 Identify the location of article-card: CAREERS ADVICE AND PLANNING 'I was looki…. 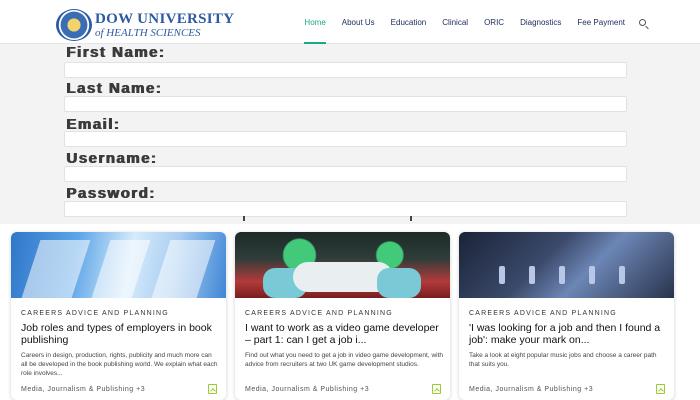
(566, 316).